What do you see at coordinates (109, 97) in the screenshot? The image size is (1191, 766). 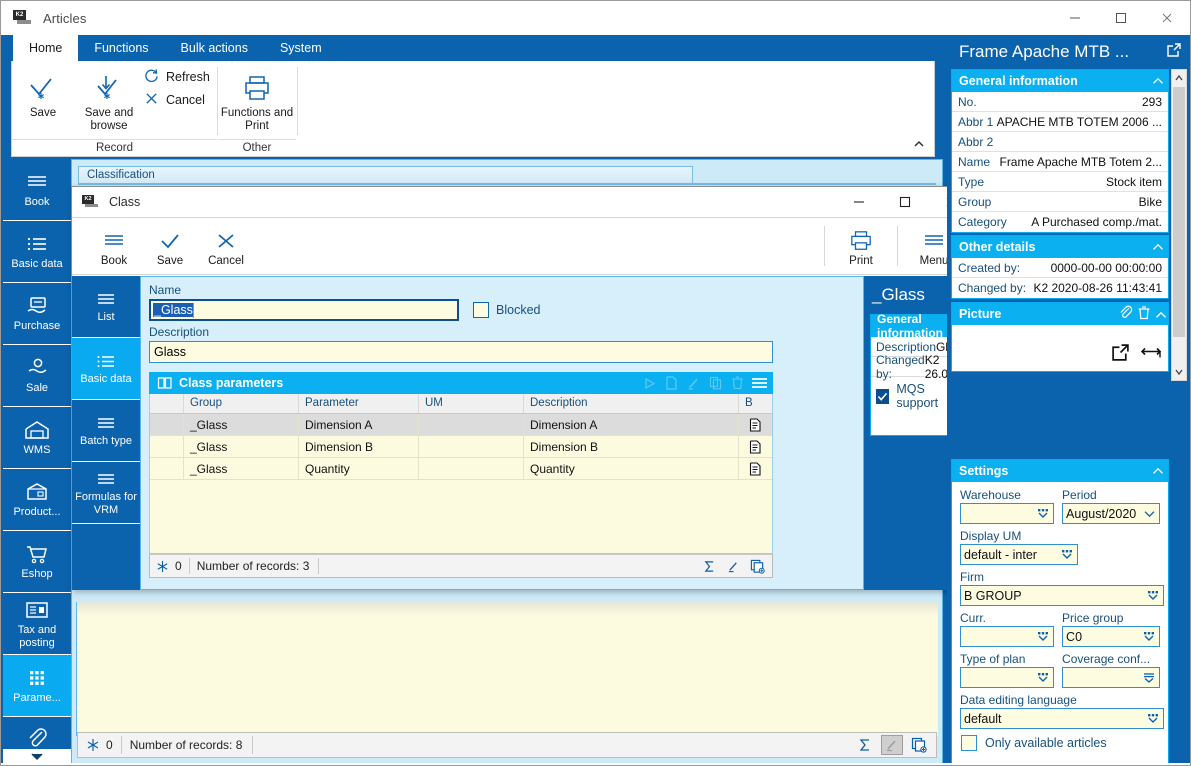 I see `save-and-browse-button: Save and browse` at bounding box center [109, 97].